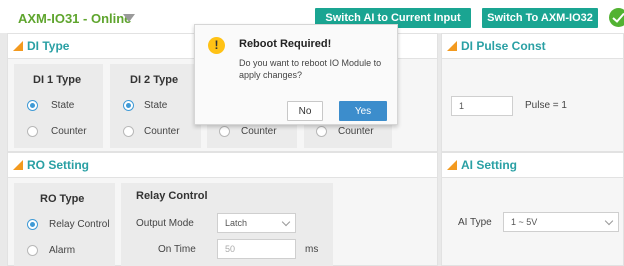  What do you see at coordinates (172, 196) in the screenshot?
I see `relay-control-title: Relay Control` at bounding box center [172, 196].